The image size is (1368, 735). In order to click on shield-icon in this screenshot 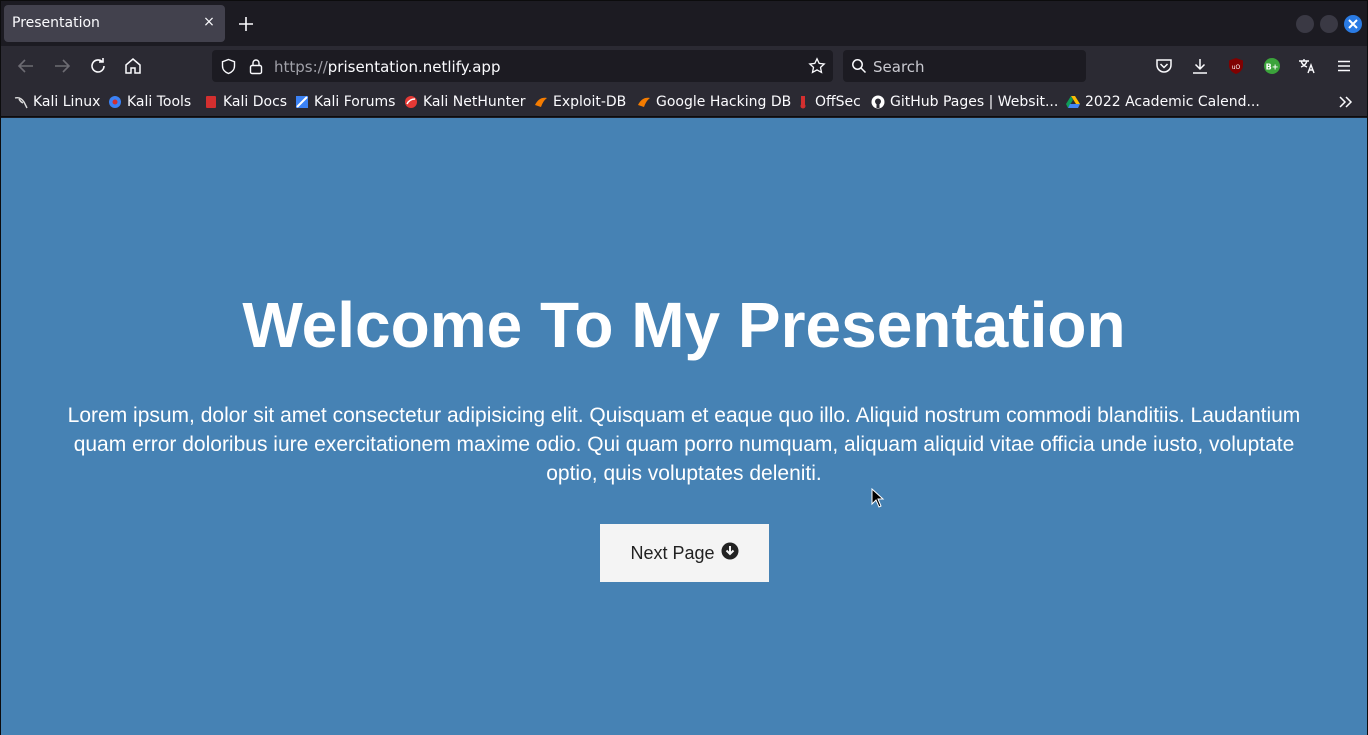, I will do `click(228, 66)`.